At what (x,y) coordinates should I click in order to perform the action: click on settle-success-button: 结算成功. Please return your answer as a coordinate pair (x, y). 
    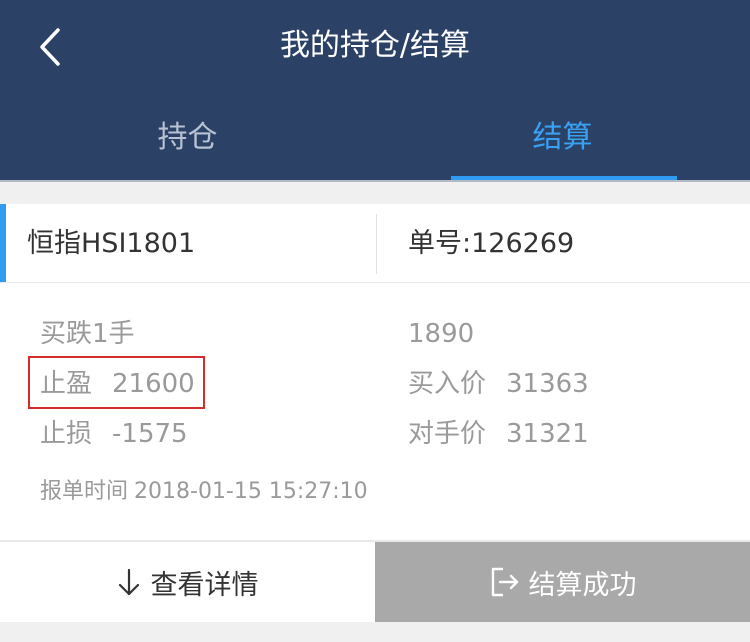
    Looking at the image, I should click on (562, 582).